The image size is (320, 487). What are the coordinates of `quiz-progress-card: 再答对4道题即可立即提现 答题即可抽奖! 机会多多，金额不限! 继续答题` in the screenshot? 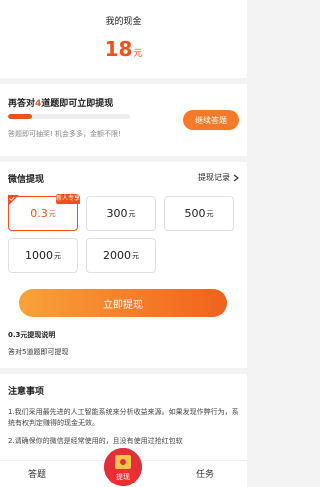 It's located at (123, 120).